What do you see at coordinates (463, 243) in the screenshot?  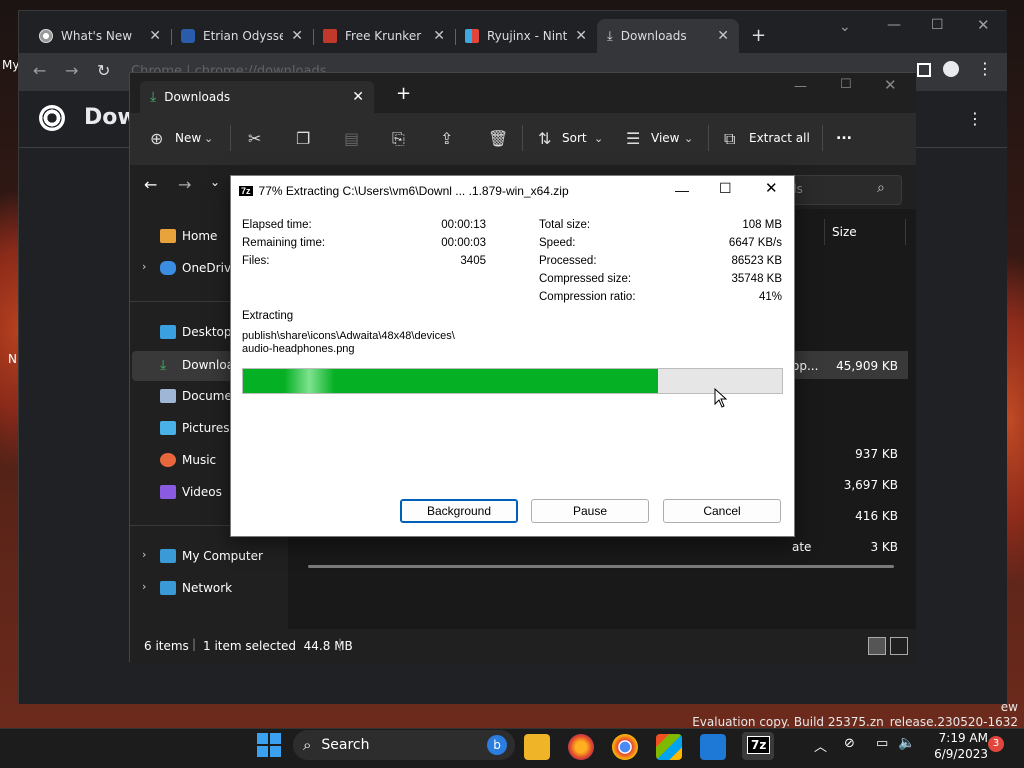 I see `remaining-time-value: 00:00:03` at bounding box center [463, 243].